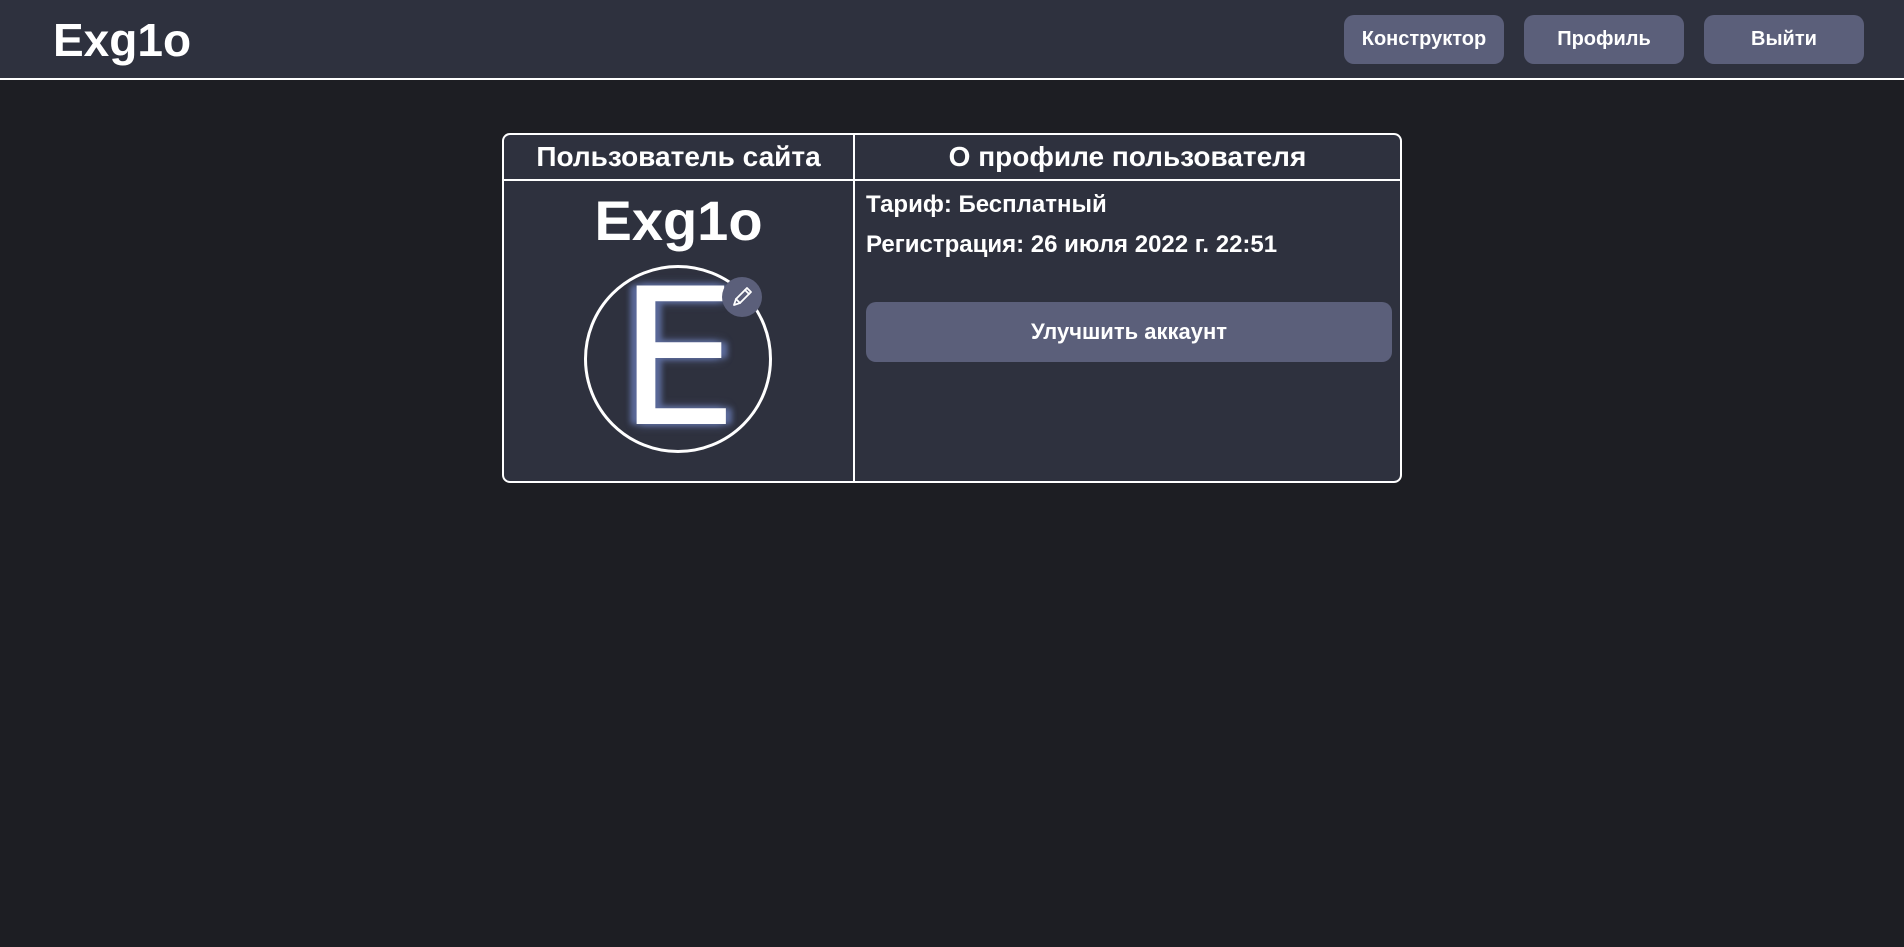 This screenshot has height=947, width=1904. Describe the element at coordinates (1784, 39) in the screenshot. I see `logout-button: Выйти` at that location.